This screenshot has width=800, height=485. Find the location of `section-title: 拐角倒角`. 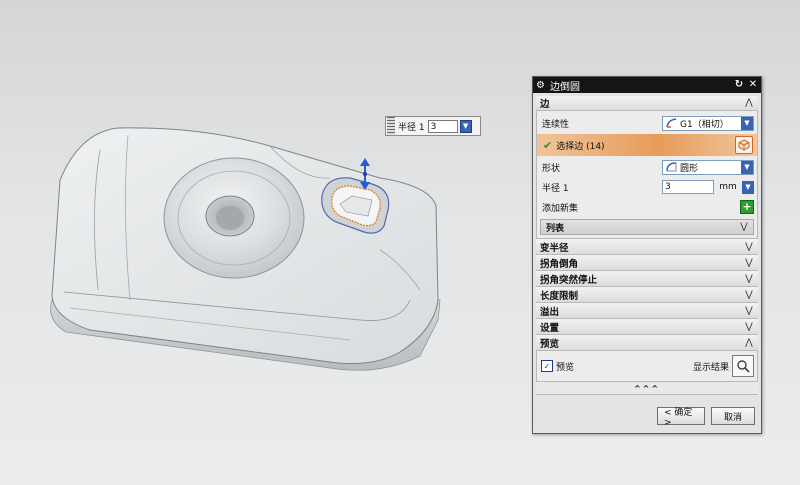

section-title: 拐角倒角 is located at coordinates (559, 264).